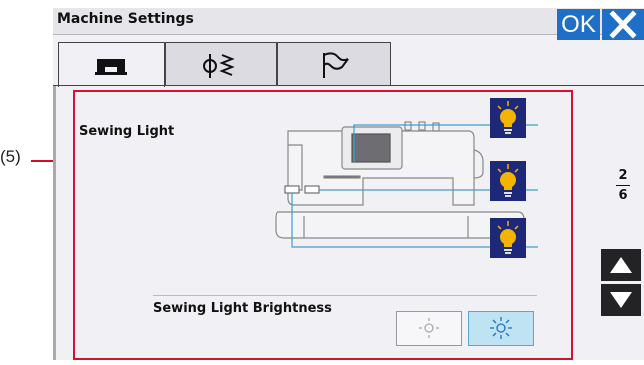  I want to click on brightness-low-button, so click(429, 328).